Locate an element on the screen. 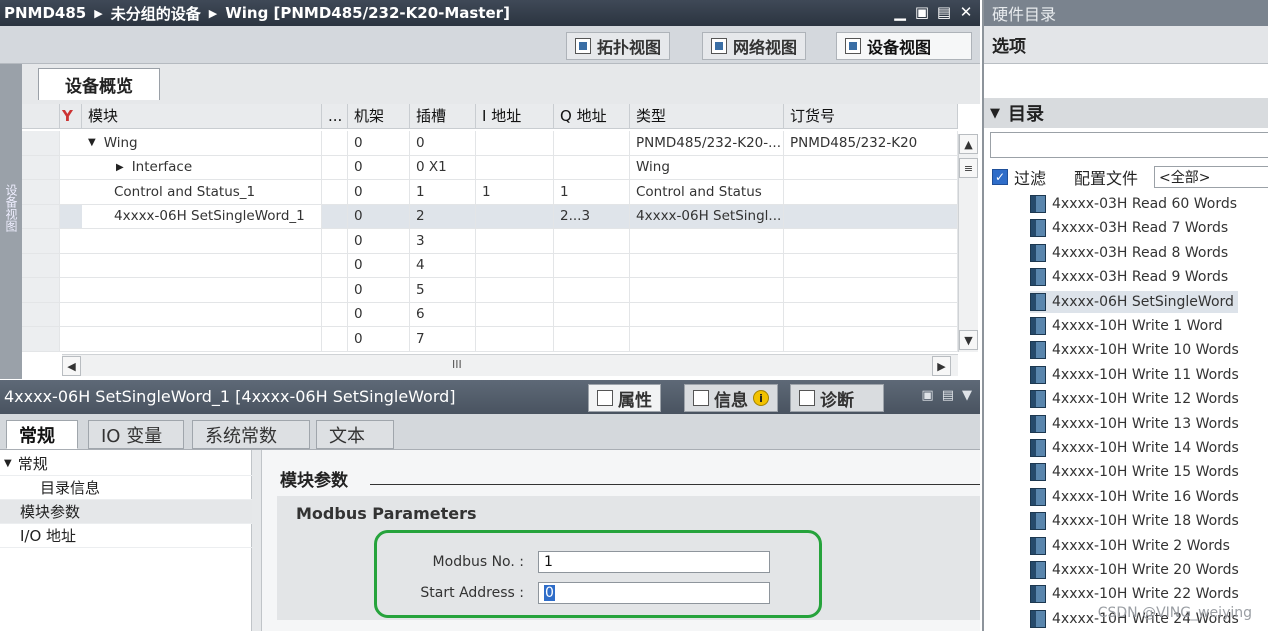  catalog-item-label: 4xxxx-06H SetSingleWord is located at coordinates (1143, 301).